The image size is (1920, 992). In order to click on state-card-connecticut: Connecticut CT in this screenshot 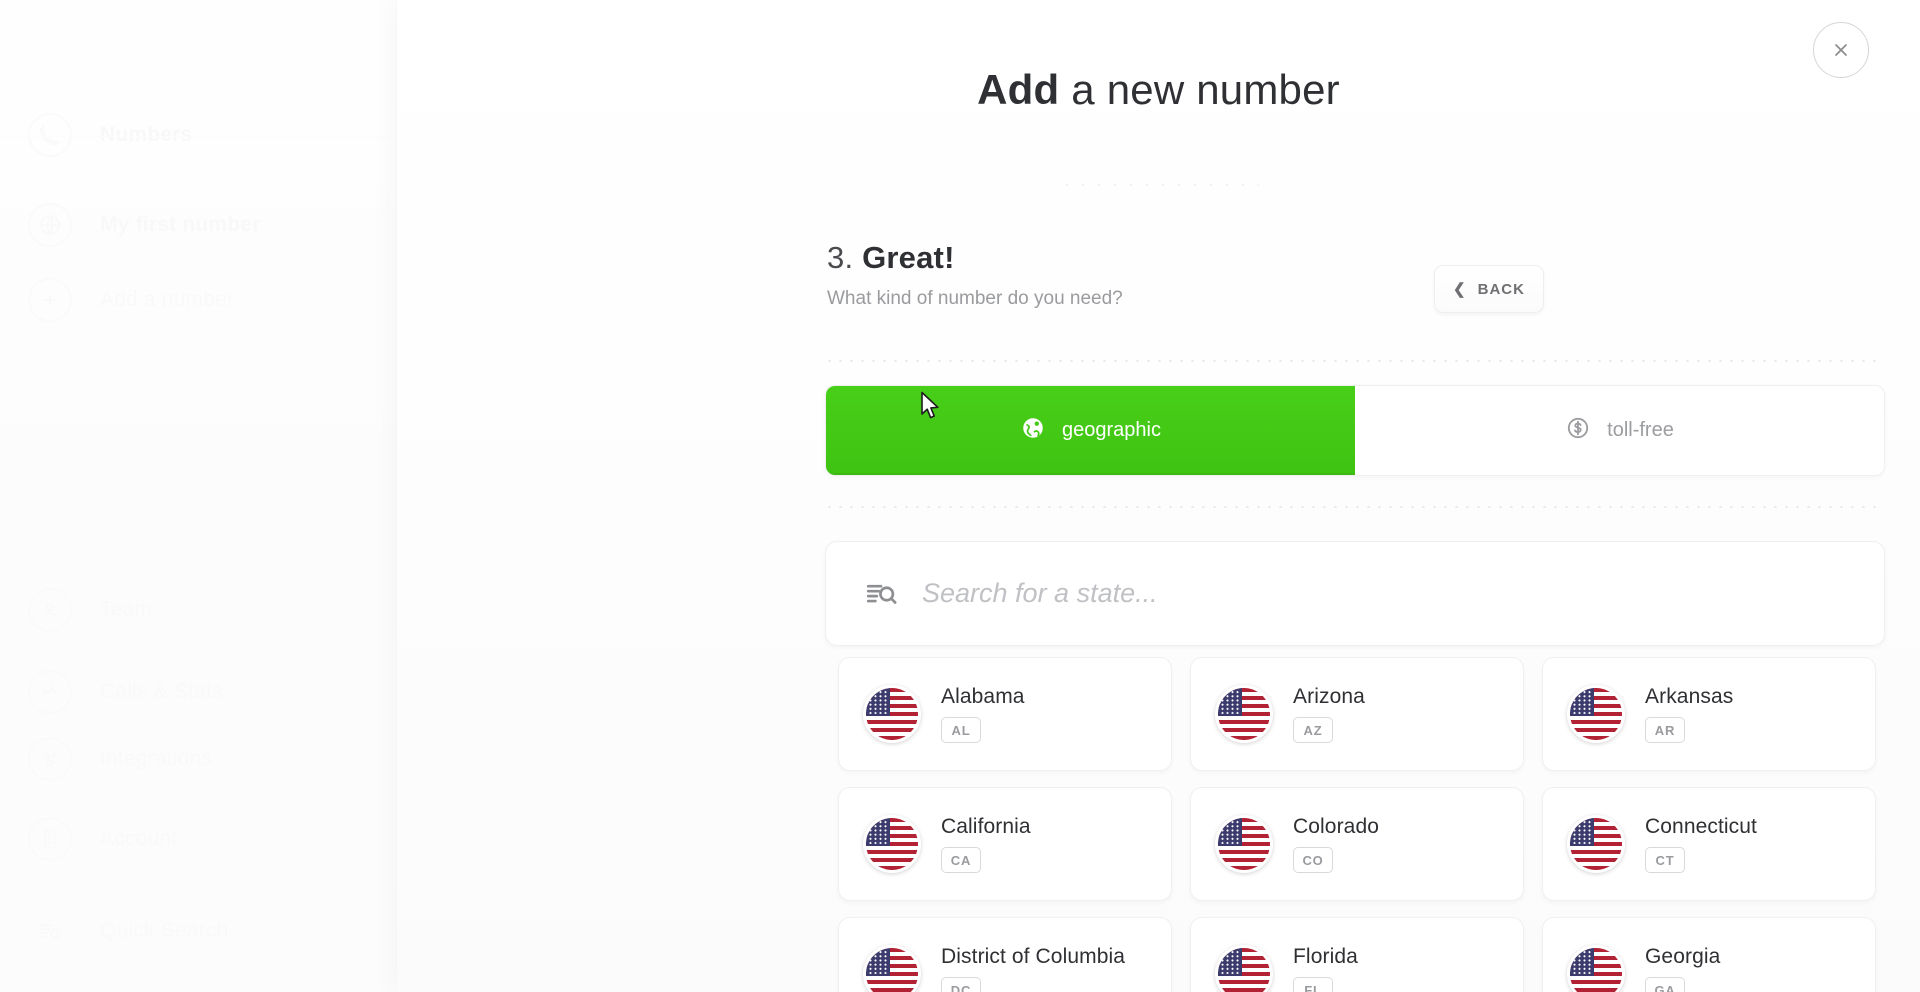, I will do `click(1709, 844)`.